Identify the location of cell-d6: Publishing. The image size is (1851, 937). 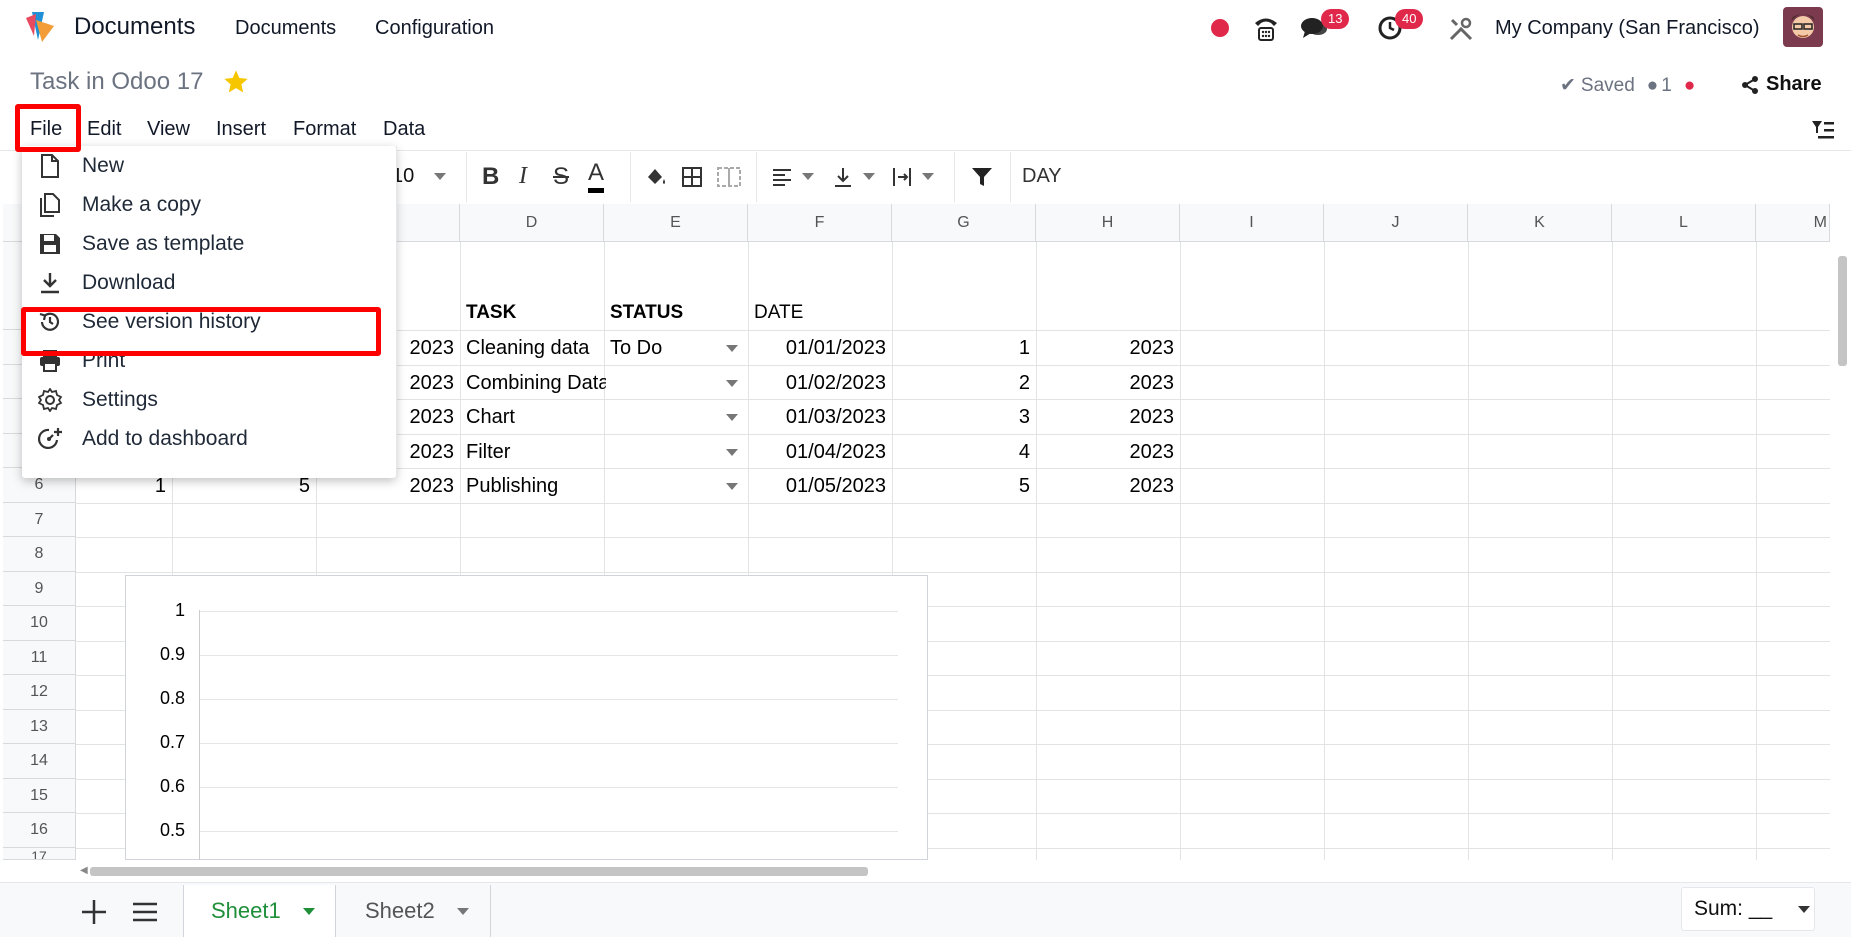
(512, 486).